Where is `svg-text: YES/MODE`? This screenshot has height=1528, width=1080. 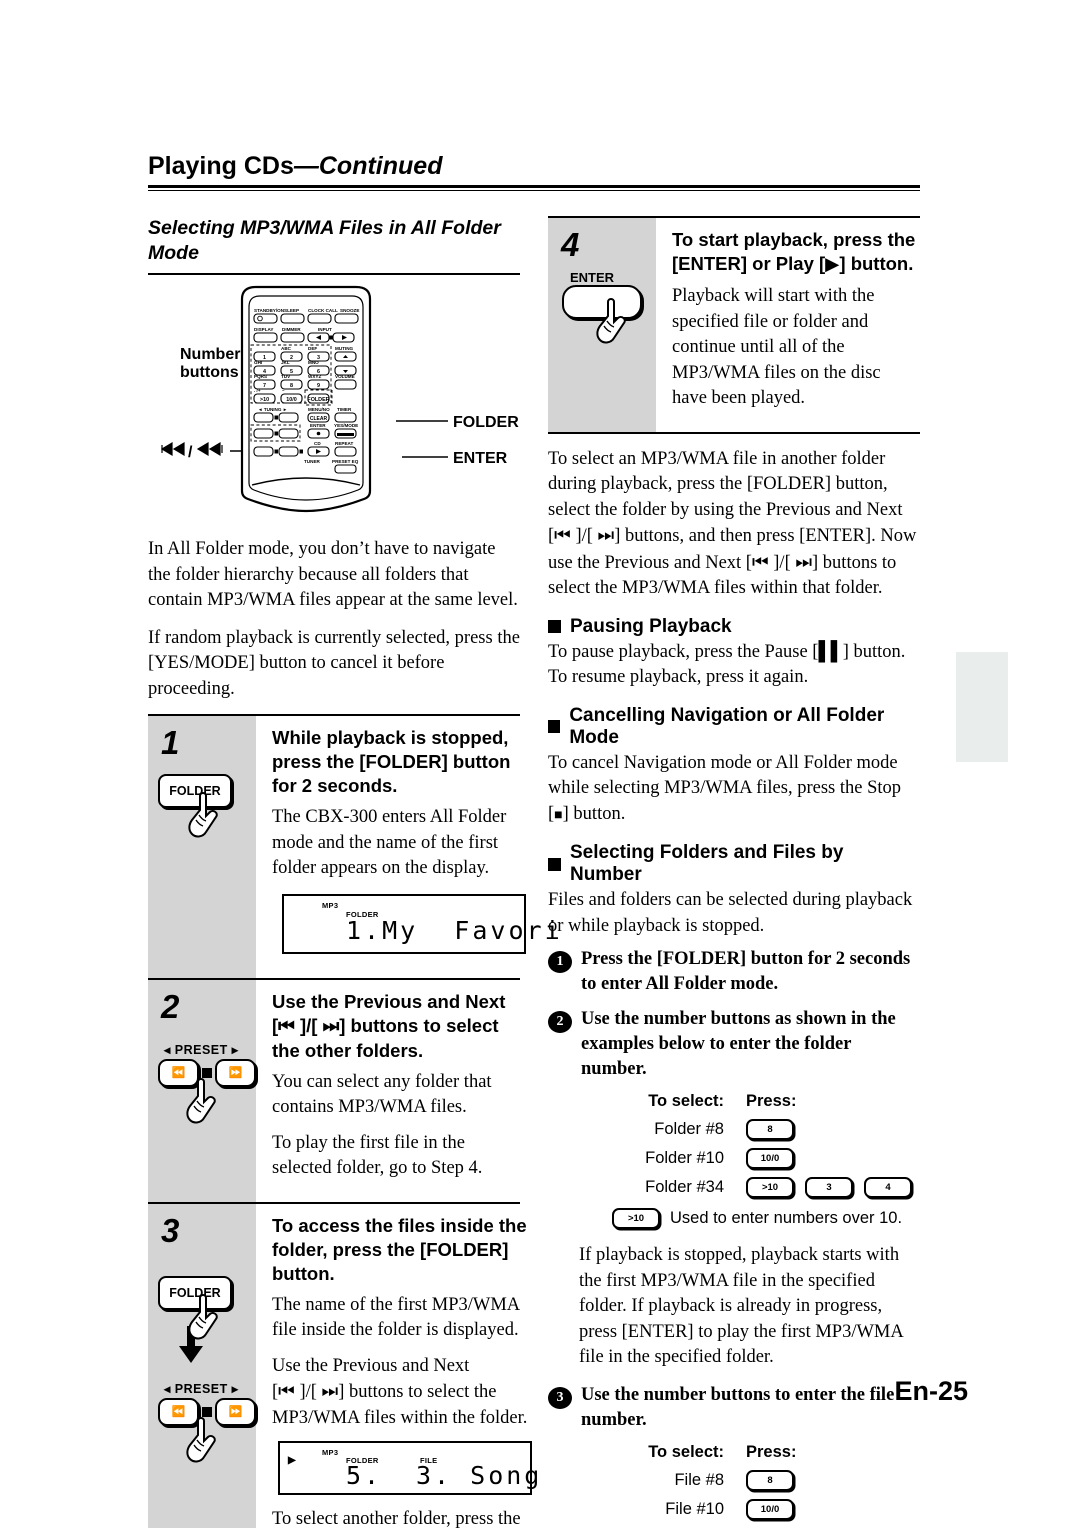 svg-text: YES/MODE is located at coordinates (346, 425).